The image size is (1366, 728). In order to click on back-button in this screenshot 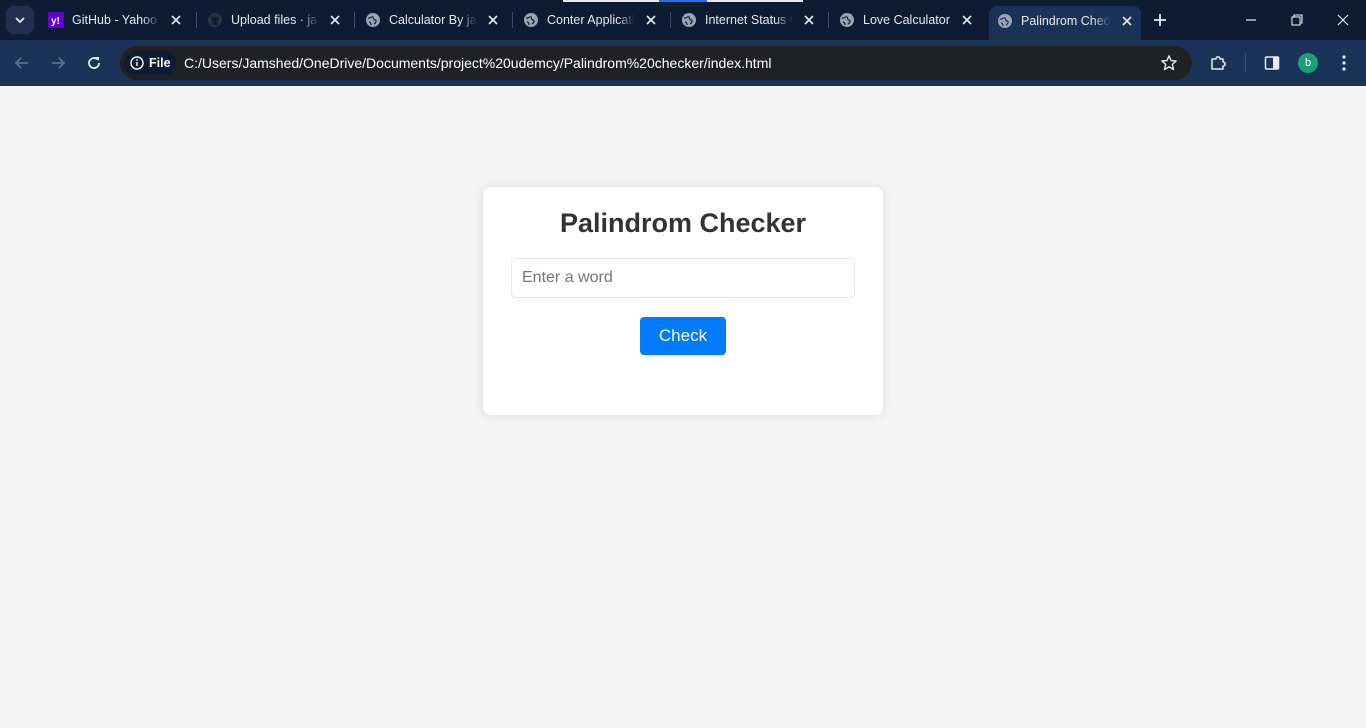, I will do `click(22, 63)`.